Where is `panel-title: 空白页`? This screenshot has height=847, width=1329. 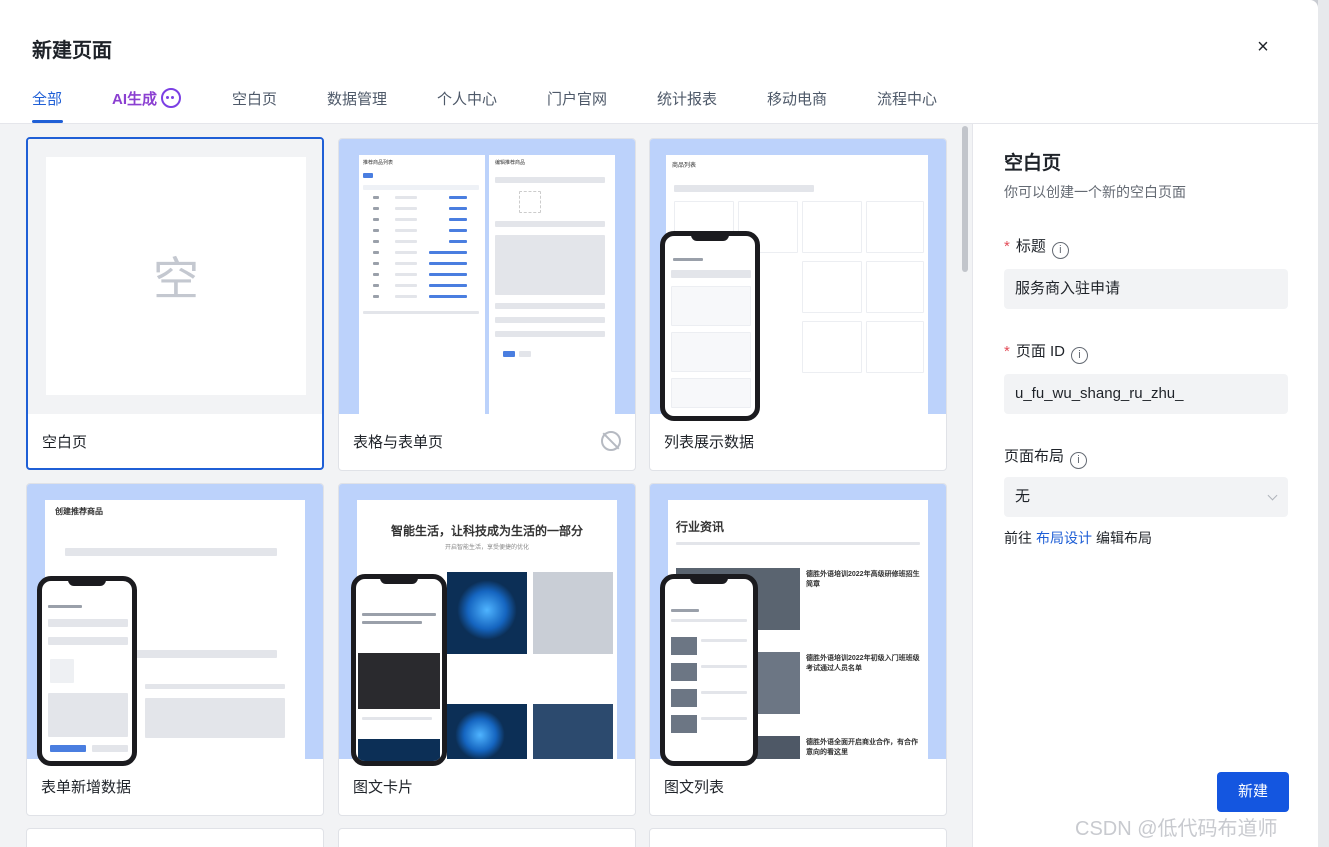
panel-title: 空白页 is located at coordinates (1033, 163).